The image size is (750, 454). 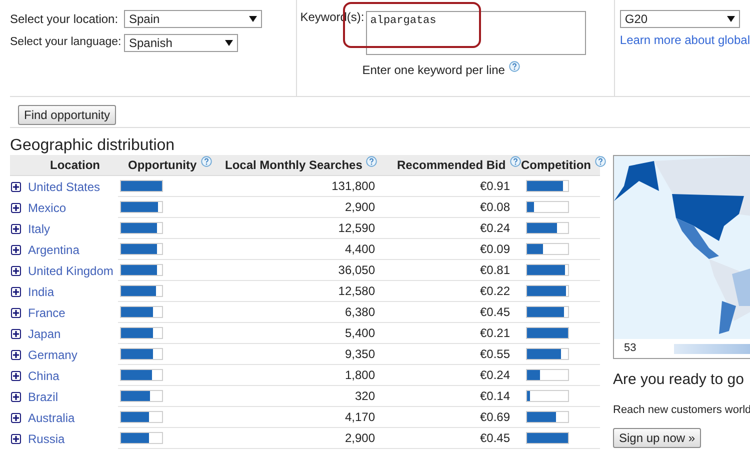 I want to click on table-cell: €0.09, so click(x=495, y=249).